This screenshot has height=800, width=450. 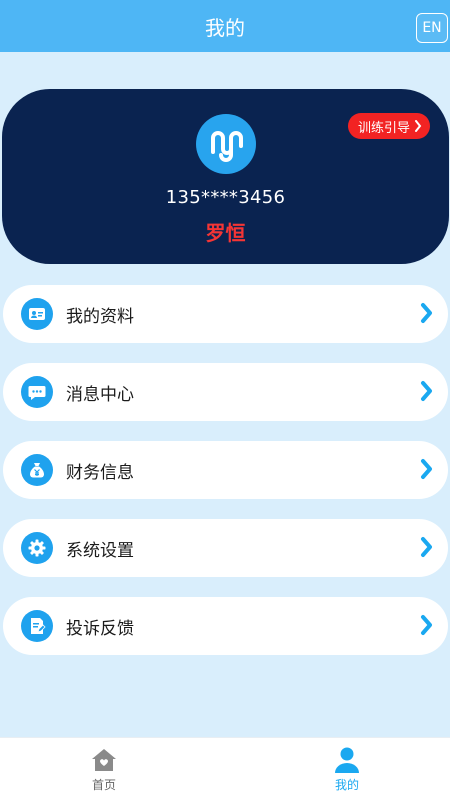 I want to click on menu-item-label: 我的资料, so click(x=100, y=316).